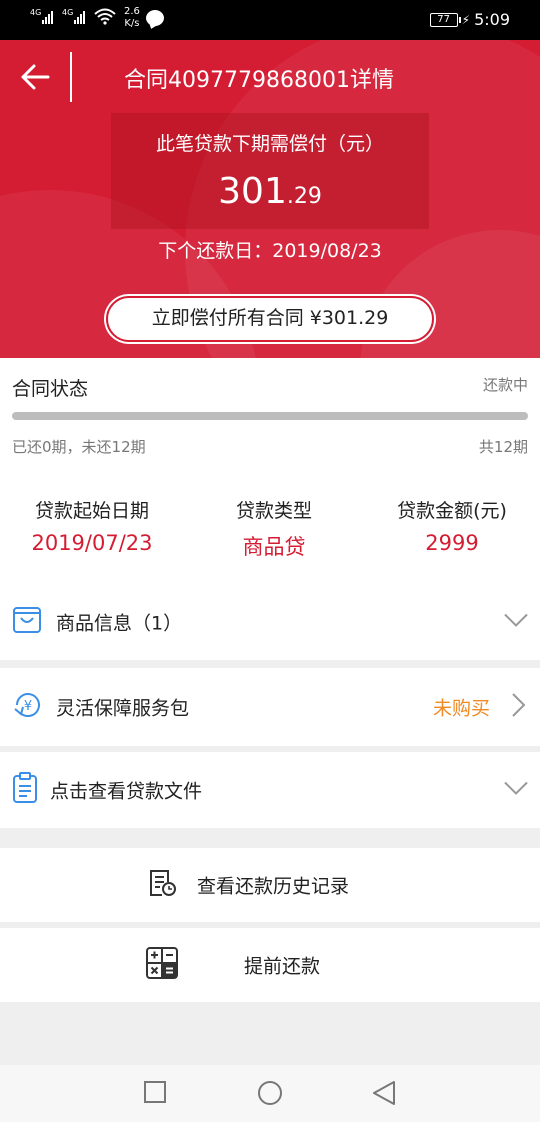 This screenshot has width=540, height=1122. I want to click on recent-apps-button, so click(155, 1094).